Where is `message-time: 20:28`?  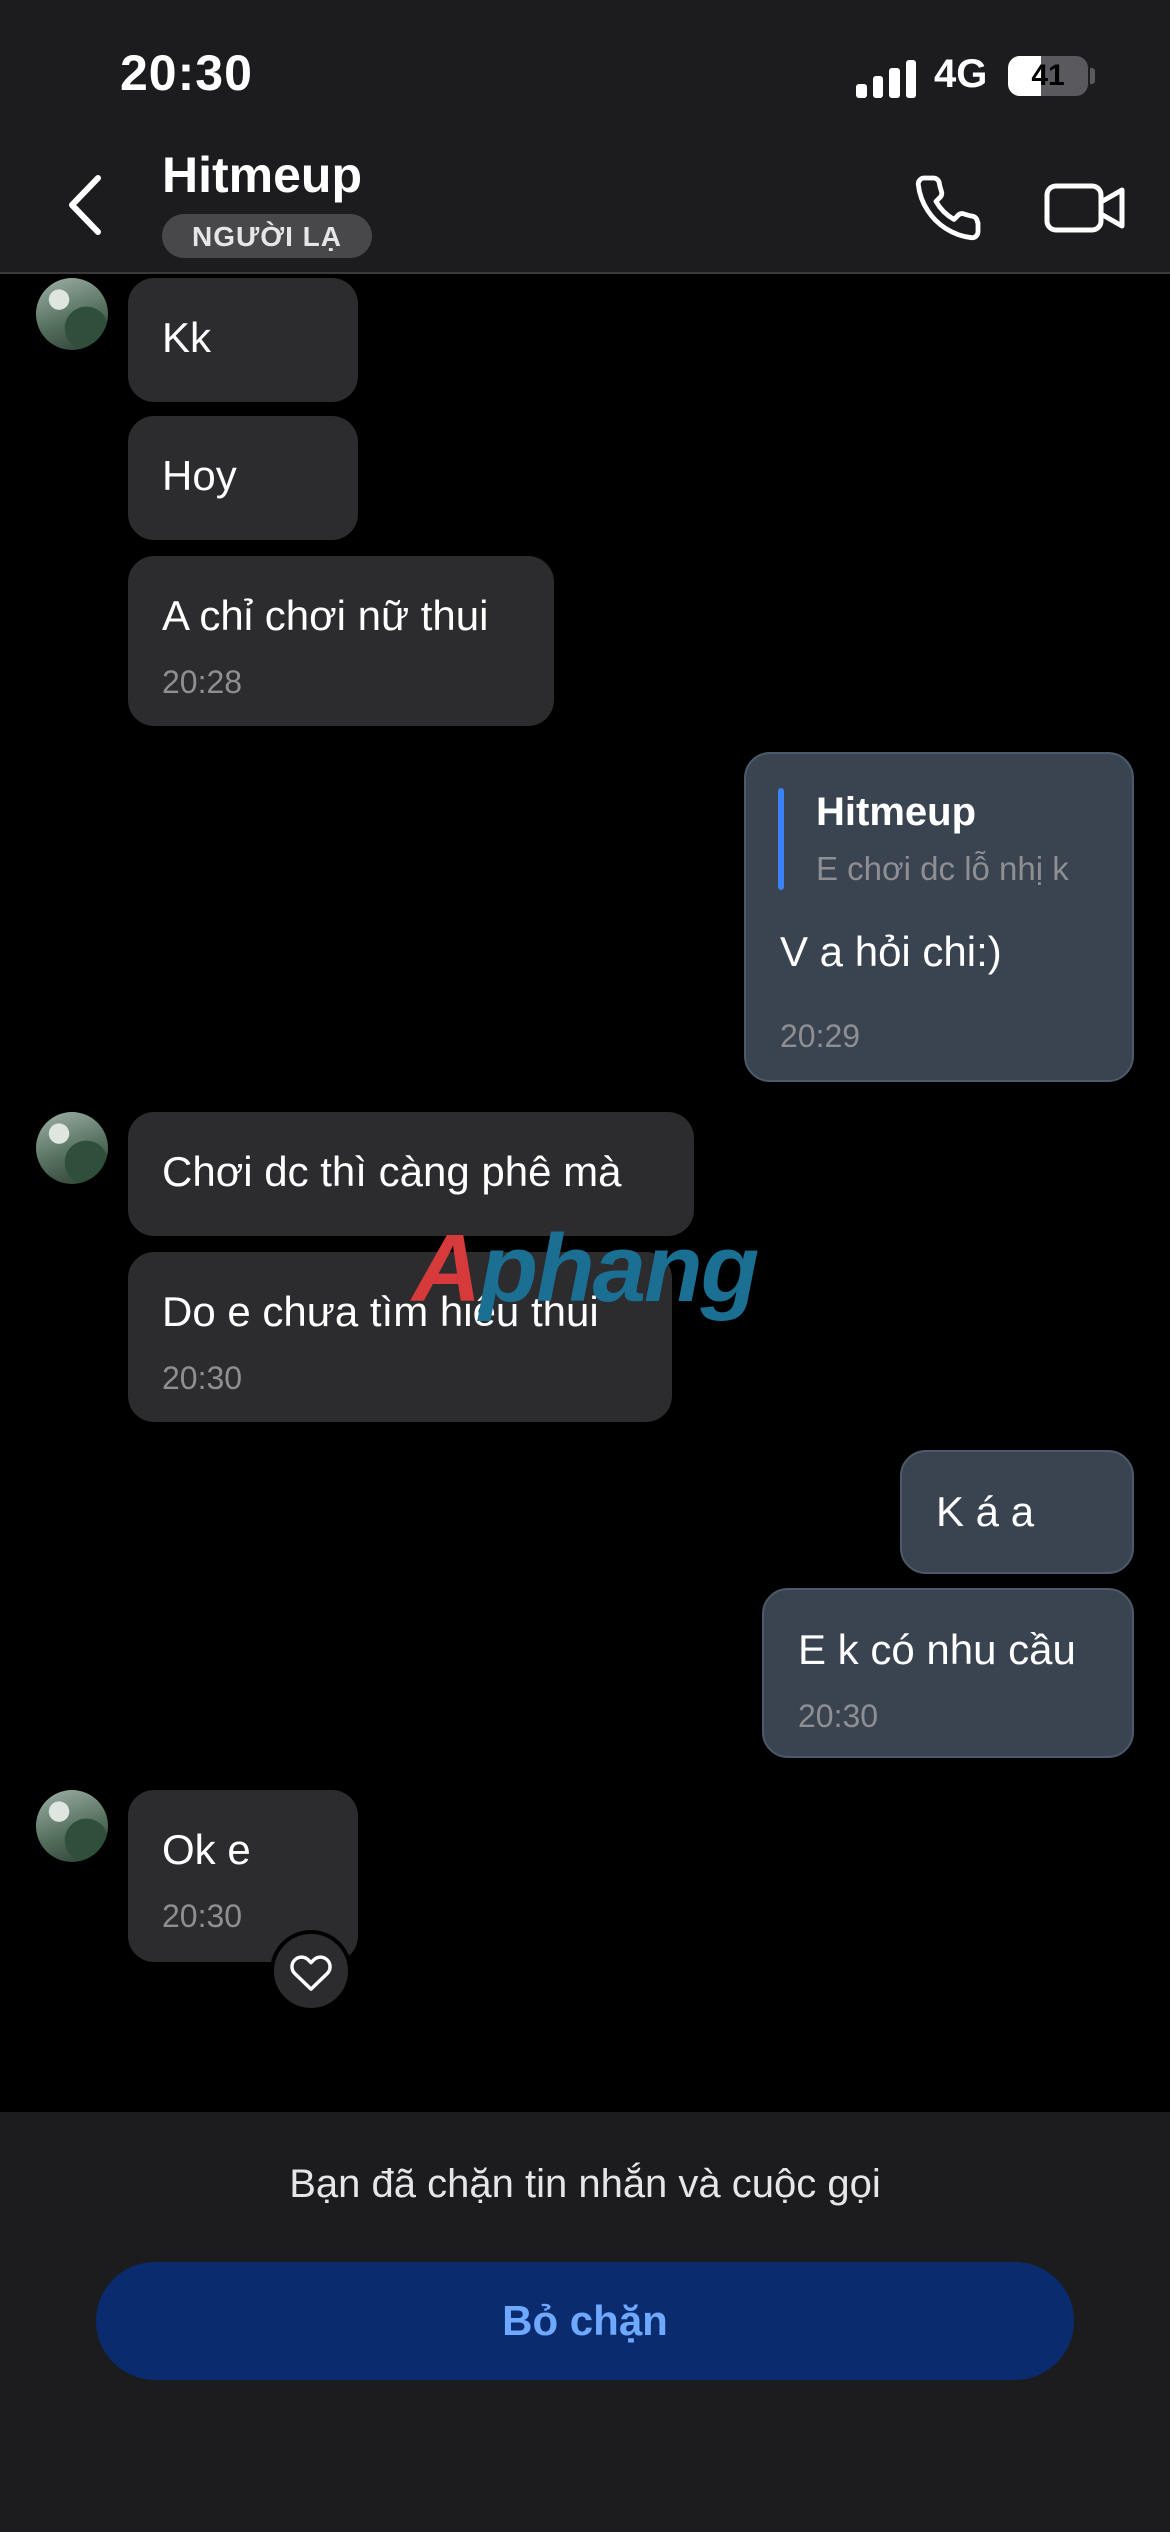 message-time: 20:28 is located at coordinates (202, 682).